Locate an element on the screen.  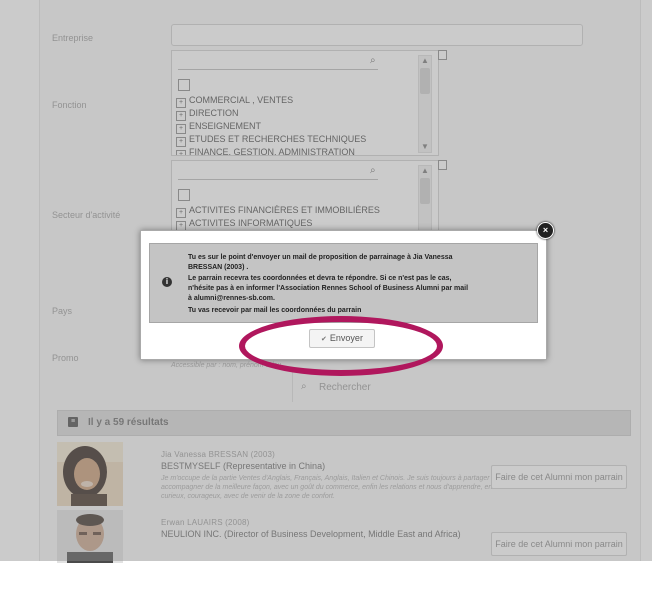
message-line: BRESSAN (2003) . is located at coordinates (218, 267).